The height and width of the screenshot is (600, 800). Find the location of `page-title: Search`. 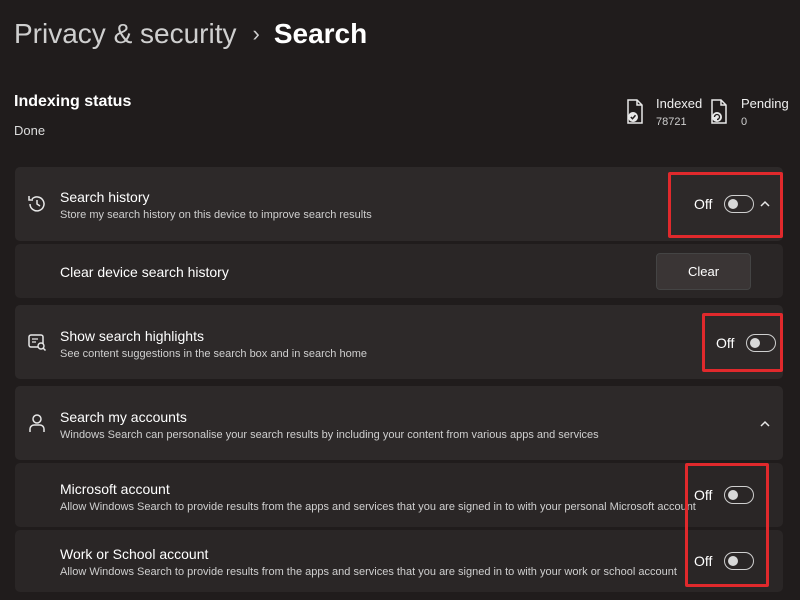

page-title: Search is located at coordinates (320, 33).